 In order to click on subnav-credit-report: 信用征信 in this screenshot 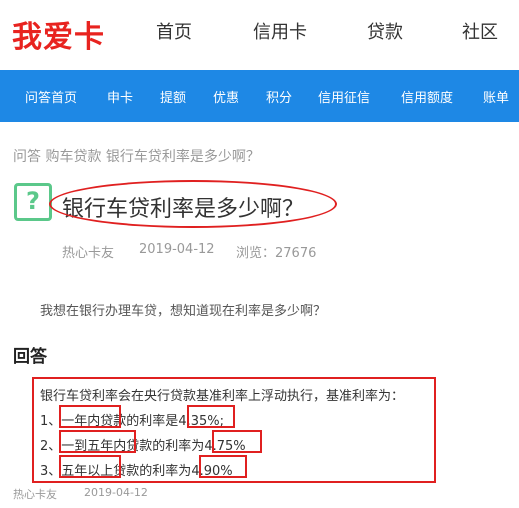, I will do `click(344, 96)`.